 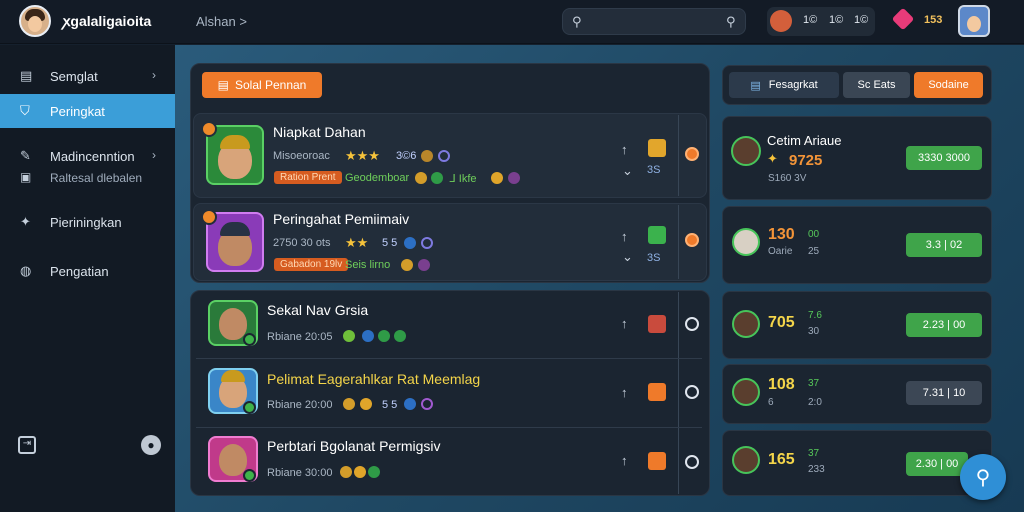 What do you see at coordinates (974, 21) in the screenshot?
I see `profile-avatar` at bounding box center [974, 21].